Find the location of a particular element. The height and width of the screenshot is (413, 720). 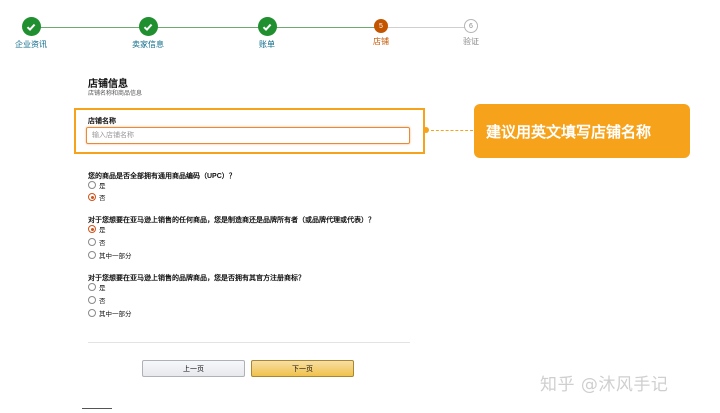

radio-option-brand-partial: 其中一部分 is located at coordinates (110, 255).